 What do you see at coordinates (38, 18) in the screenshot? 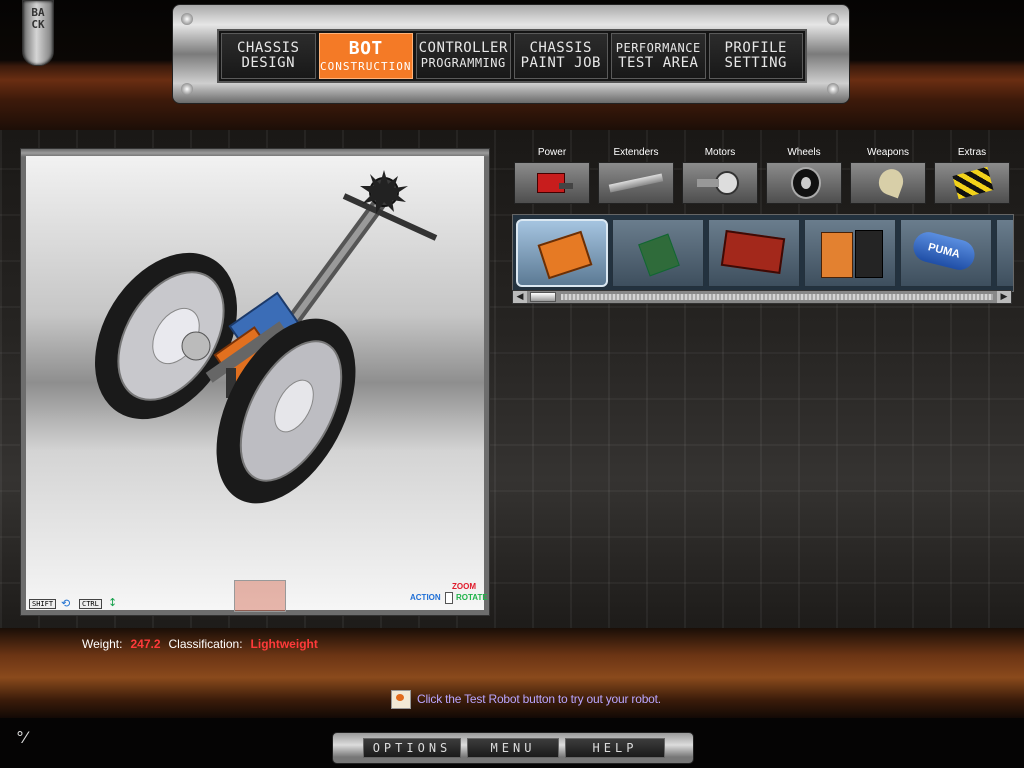
I see `back-button-label: BACK` at bounding box center [38, 18].